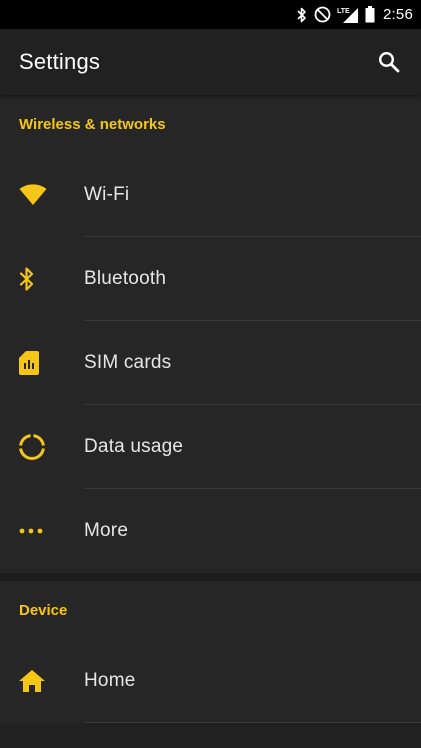  What do you see at coordinates (210, 14) in the screenshot?
I see `status-bar: LTE 2:56` at bounding box center [210, 14].